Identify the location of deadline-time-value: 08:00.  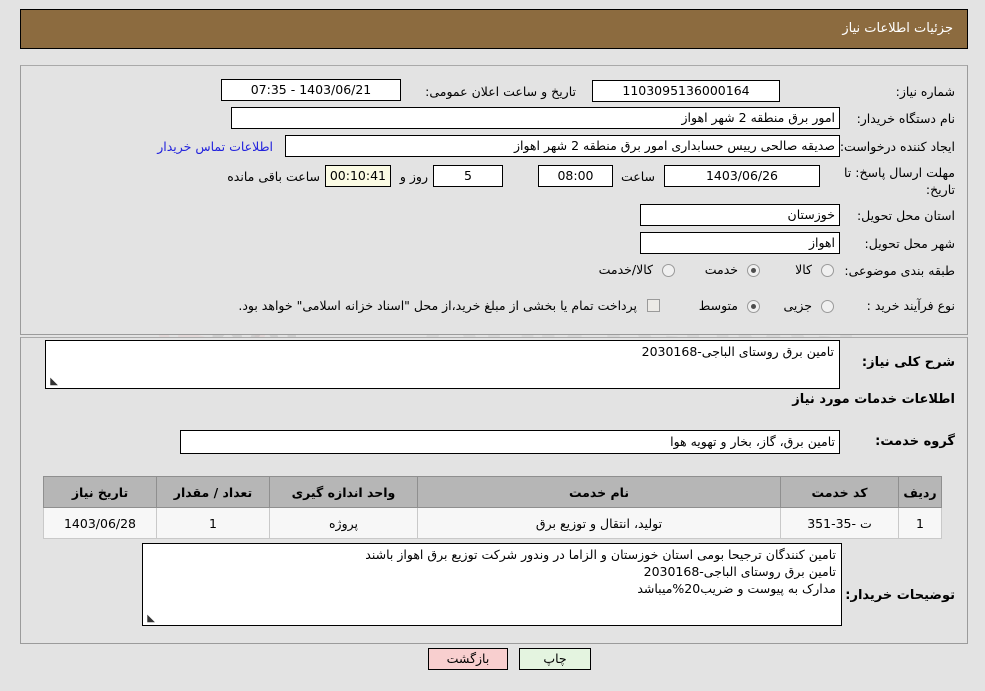
(575, 176).